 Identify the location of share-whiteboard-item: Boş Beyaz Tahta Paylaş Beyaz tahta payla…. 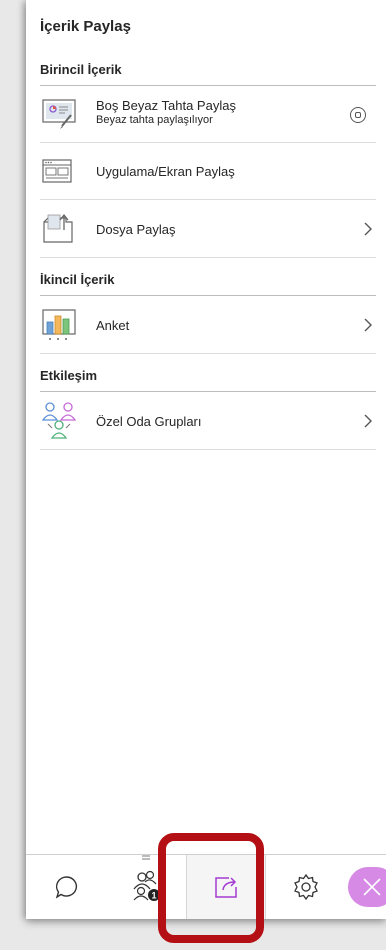
(208, 114).